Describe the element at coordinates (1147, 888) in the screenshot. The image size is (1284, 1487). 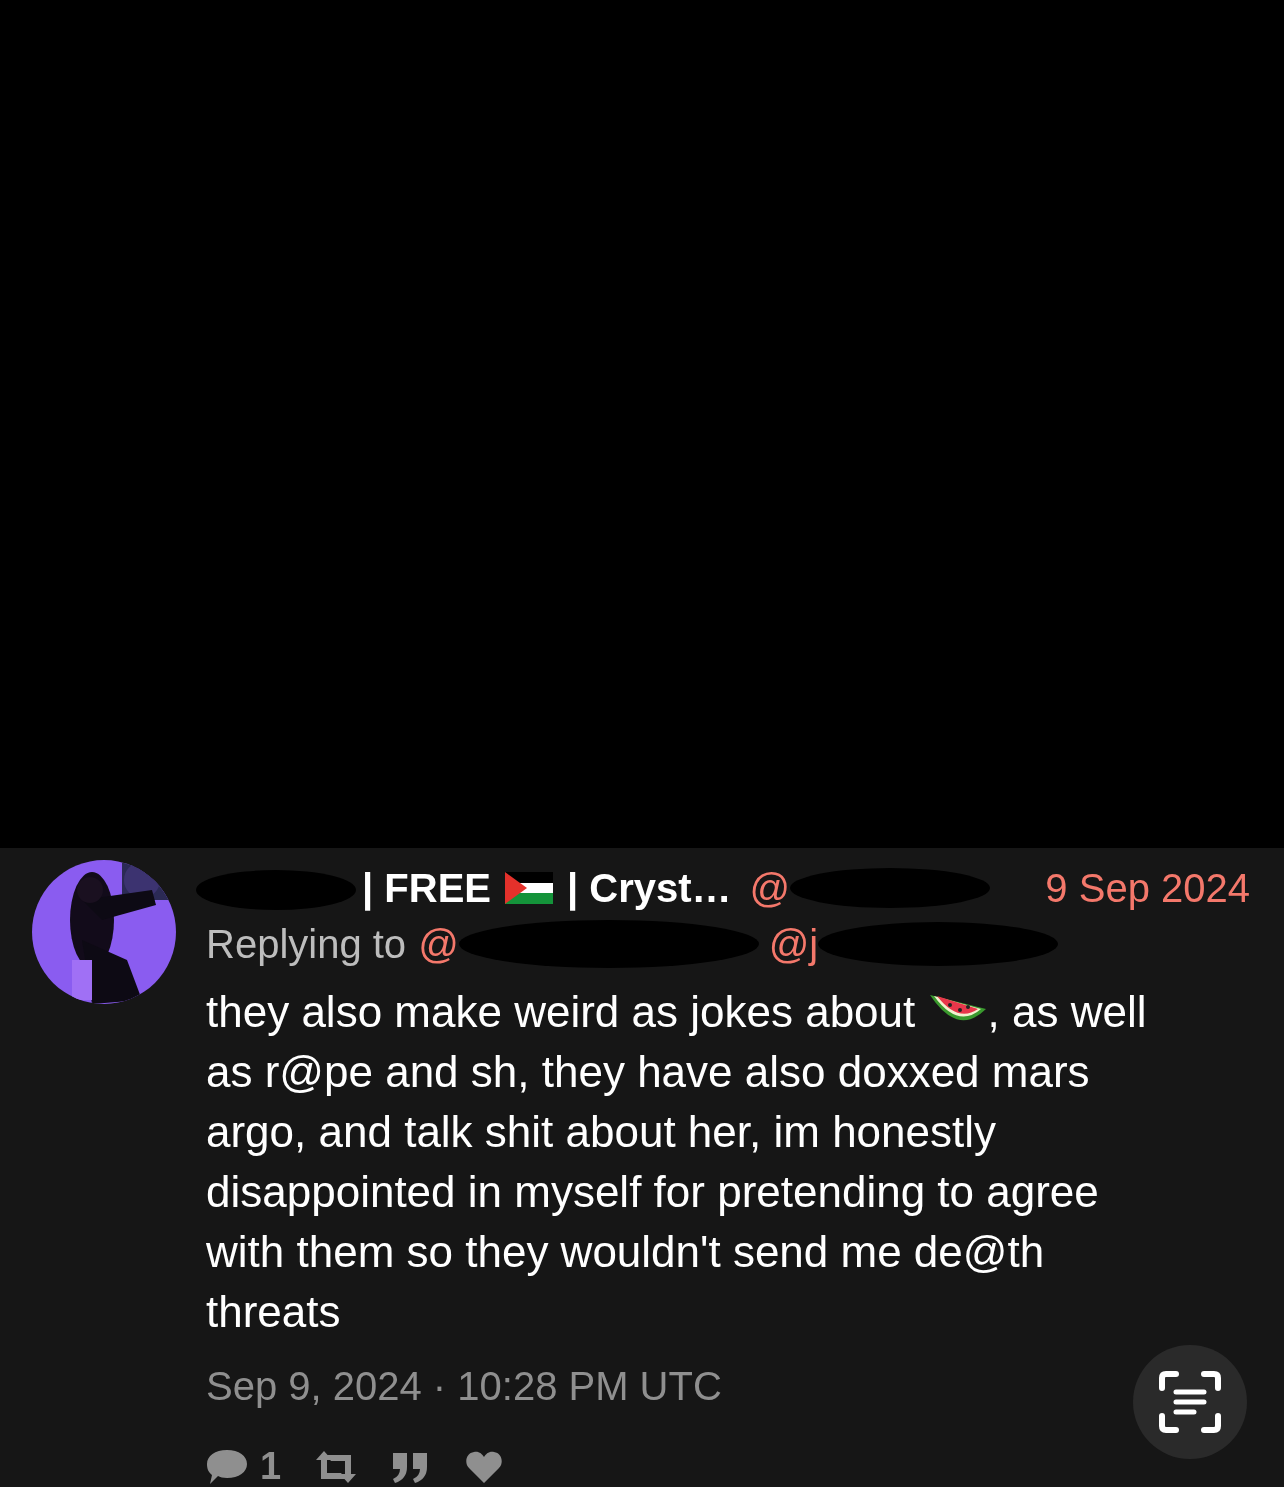
I see `tweet-date: 9 Sep 2024` at that location.